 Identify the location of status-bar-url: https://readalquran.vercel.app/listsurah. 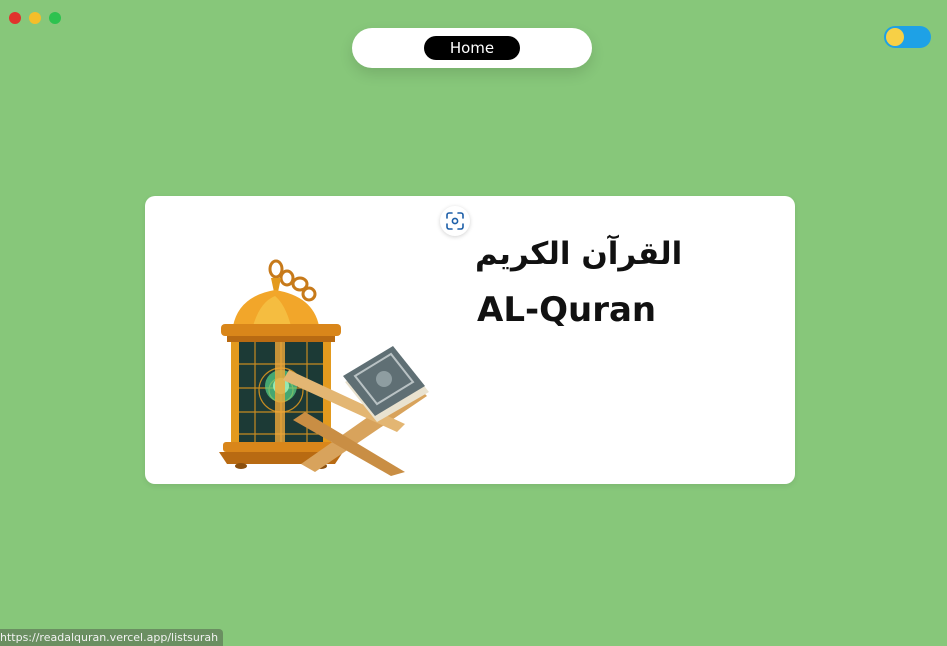
(112, 637).